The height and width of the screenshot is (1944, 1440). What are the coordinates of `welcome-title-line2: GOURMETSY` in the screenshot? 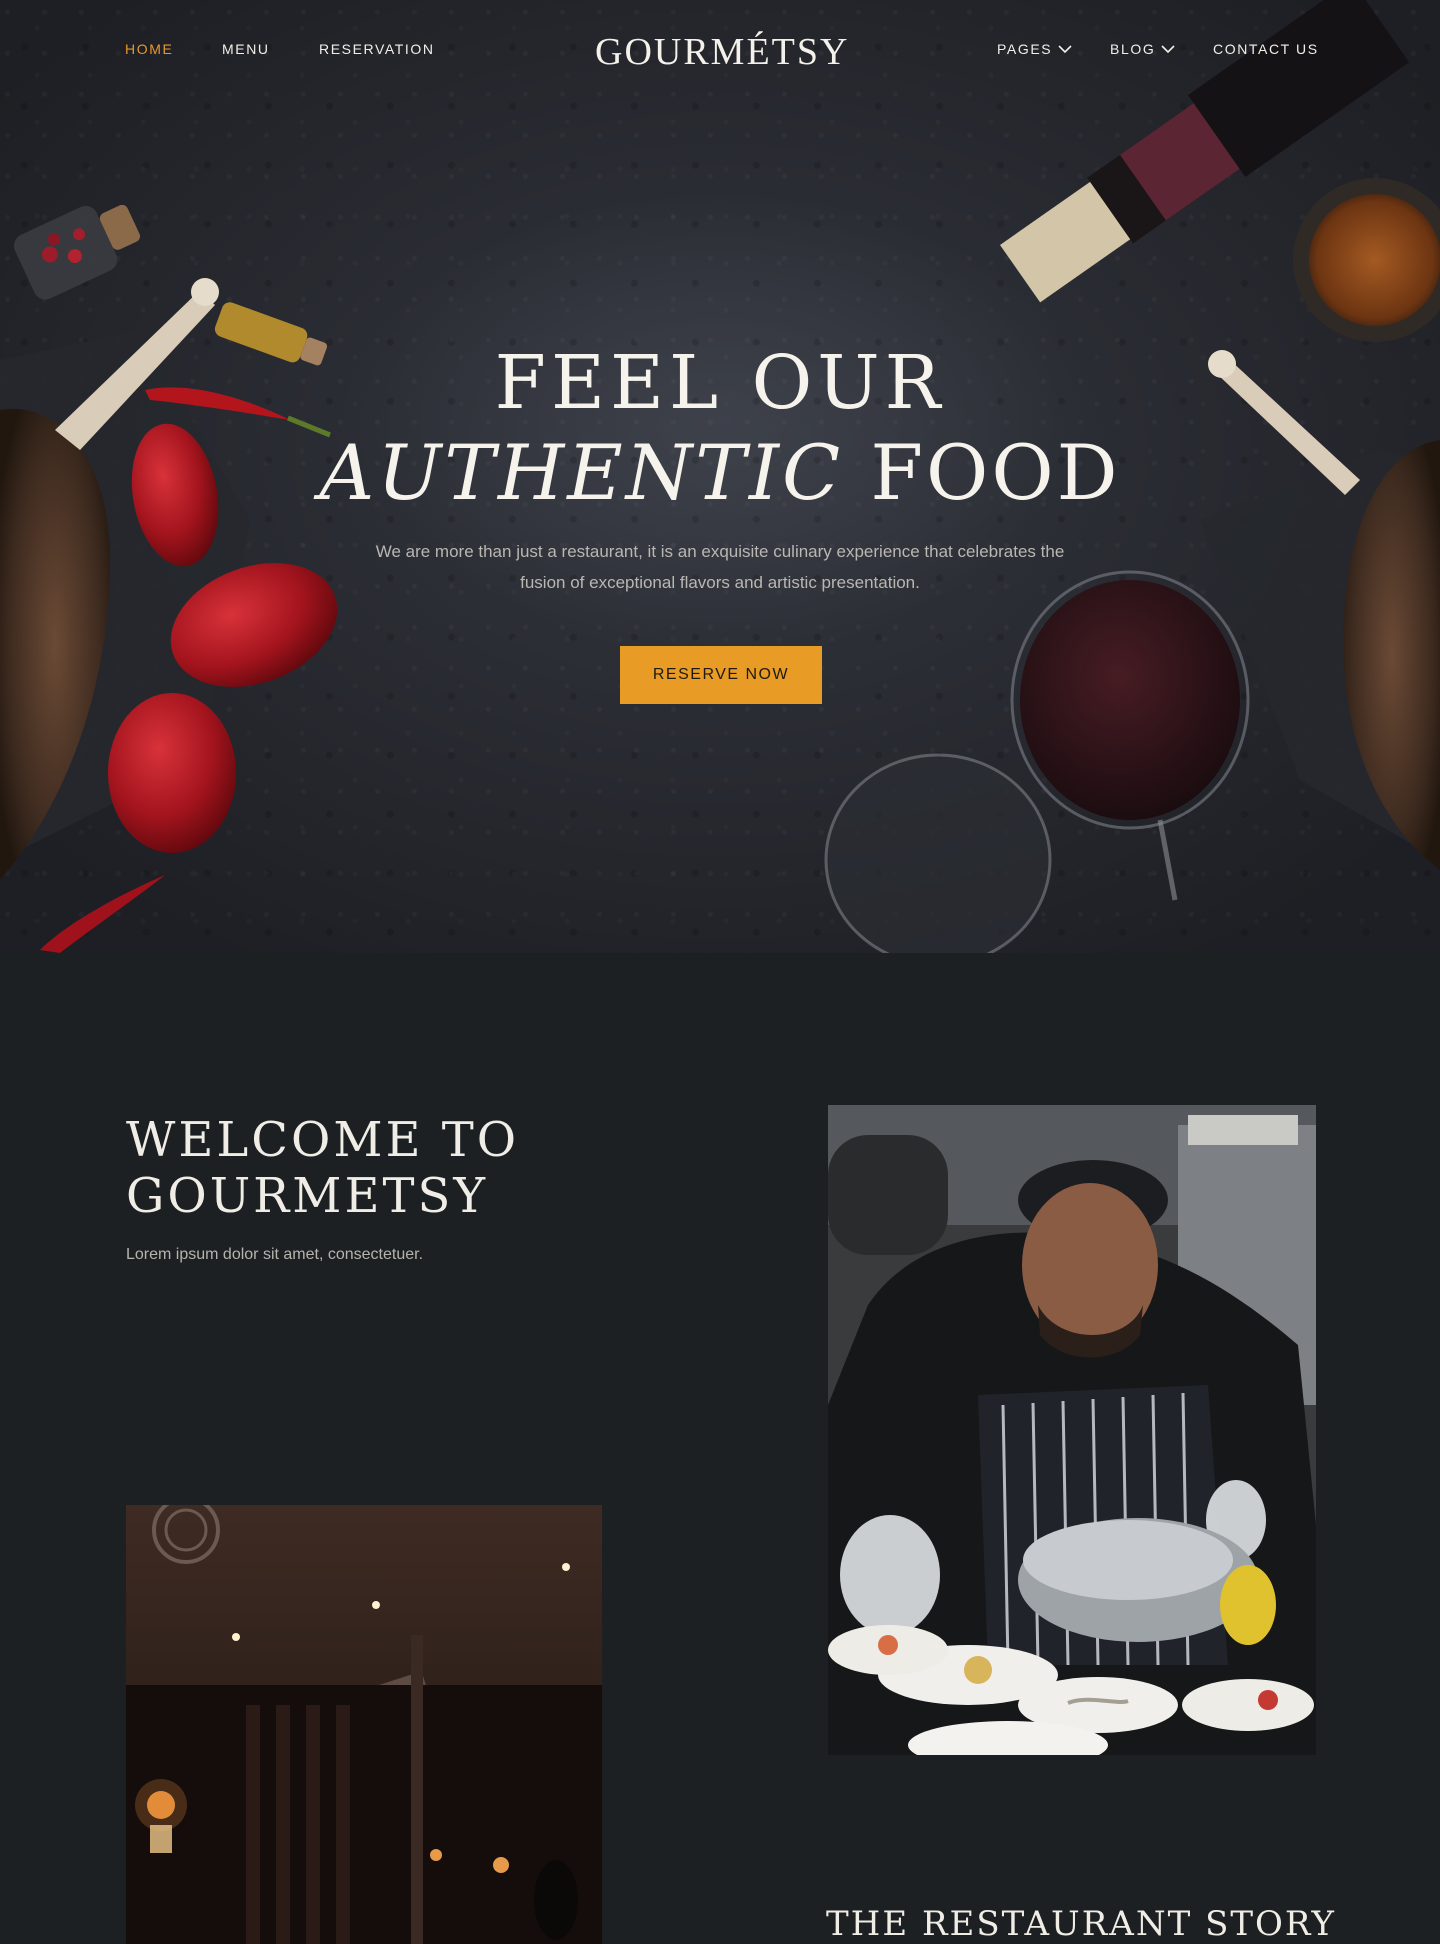 It's located at (307, 1196).